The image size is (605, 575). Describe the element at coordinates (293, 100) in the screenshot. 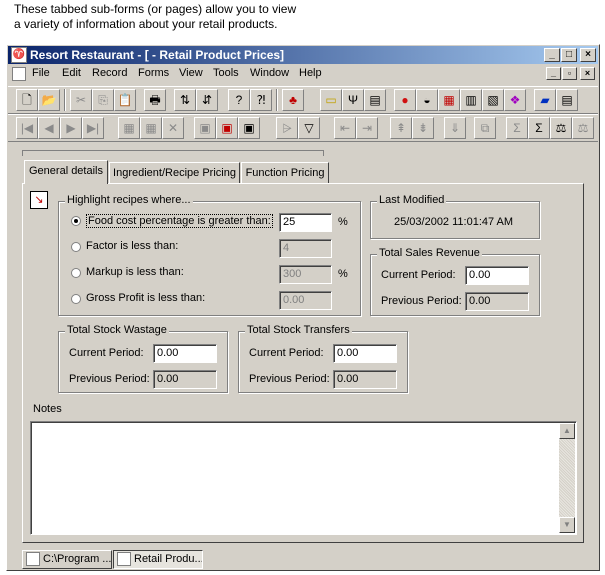

I see `ingredients-icon: ♣` at that location.